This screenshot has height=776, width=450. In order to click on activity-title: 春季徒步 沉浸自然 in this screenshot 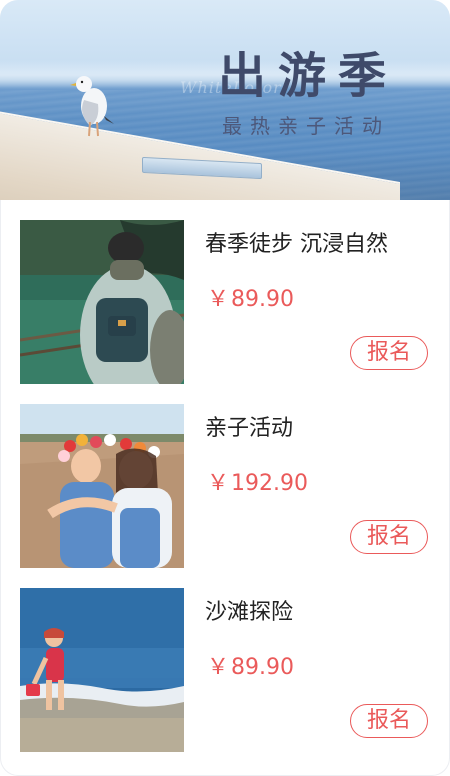, I will do `click(296, 244)`.